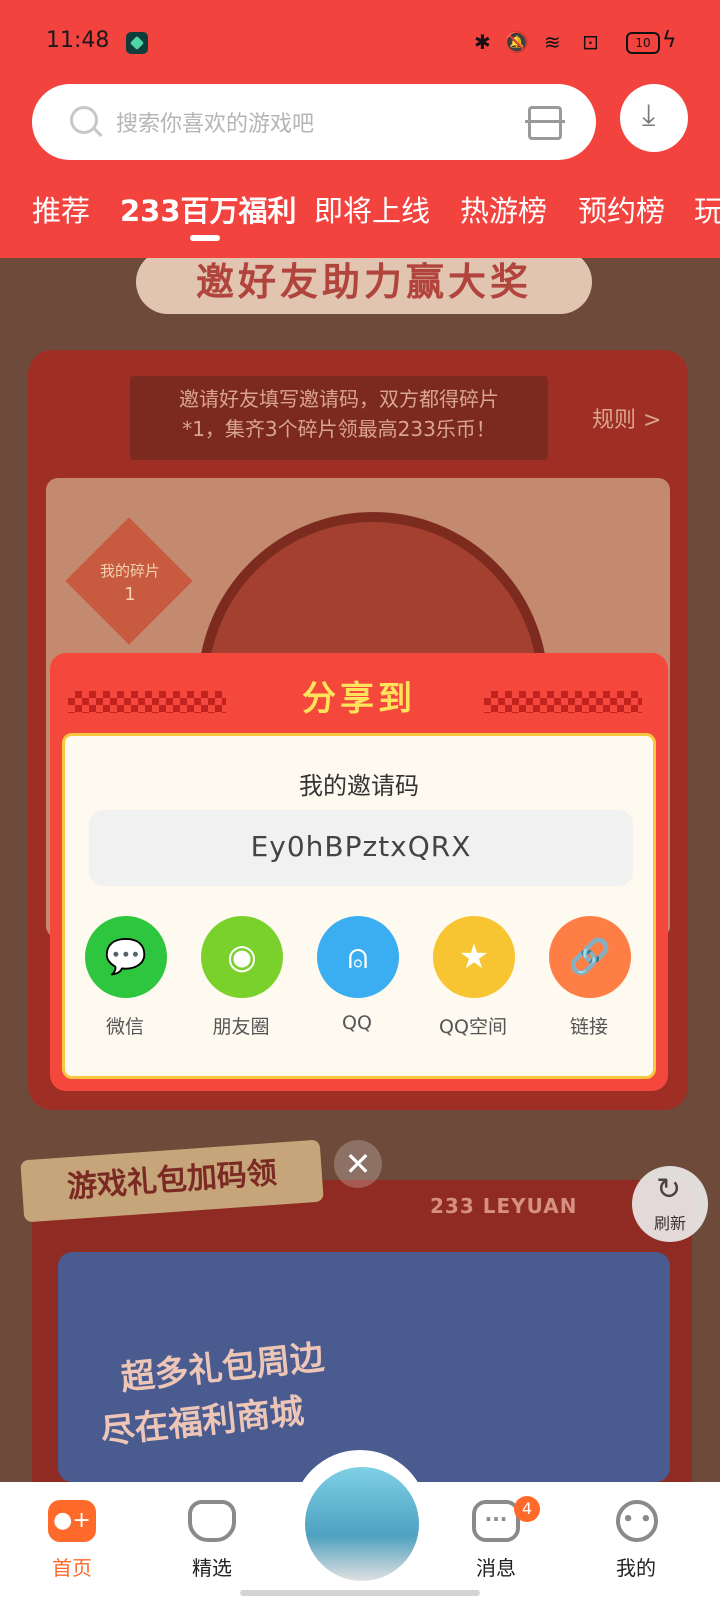  I want to click on refresh-label: 刷新, so click(669, 1223).